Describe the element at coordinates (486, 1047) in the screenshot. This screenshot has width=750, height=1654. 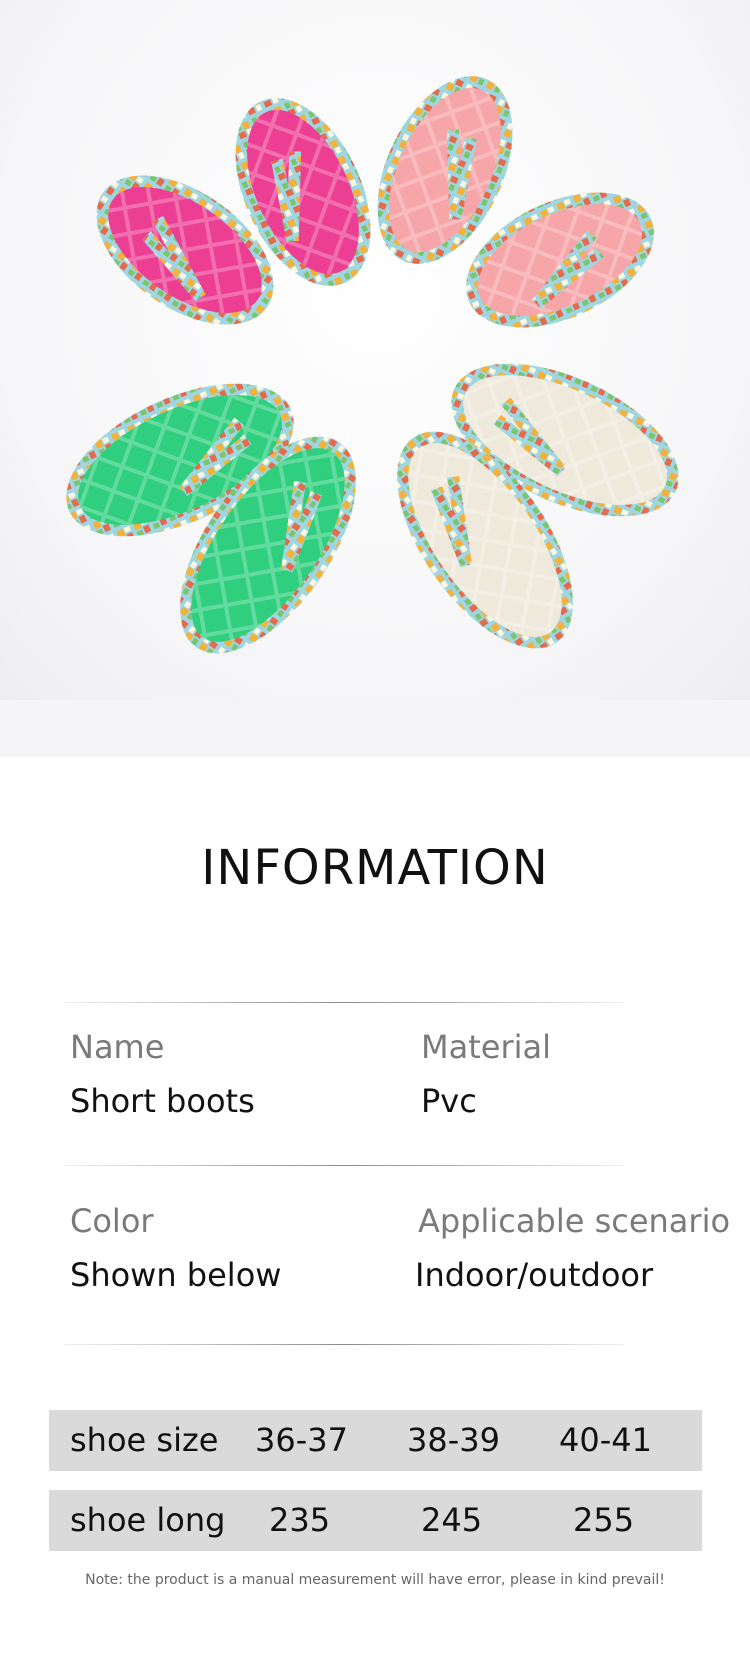
I see `material-label: Material` at that location.